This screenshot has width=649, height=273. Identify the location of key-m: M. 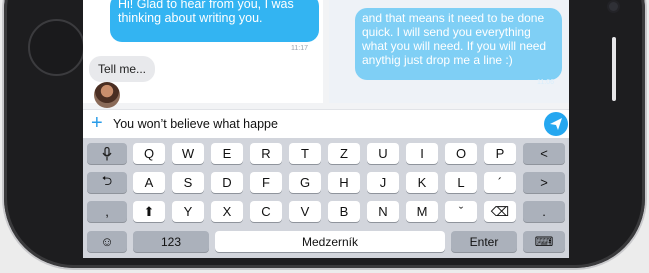
(422, 211).